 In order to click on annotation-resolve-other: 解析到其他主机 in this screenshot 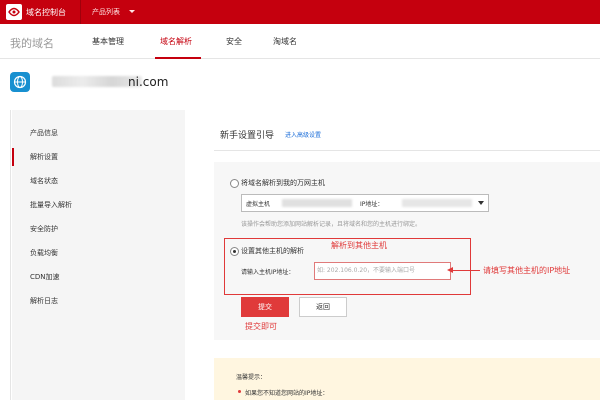, I will do `click(359, 245)`.